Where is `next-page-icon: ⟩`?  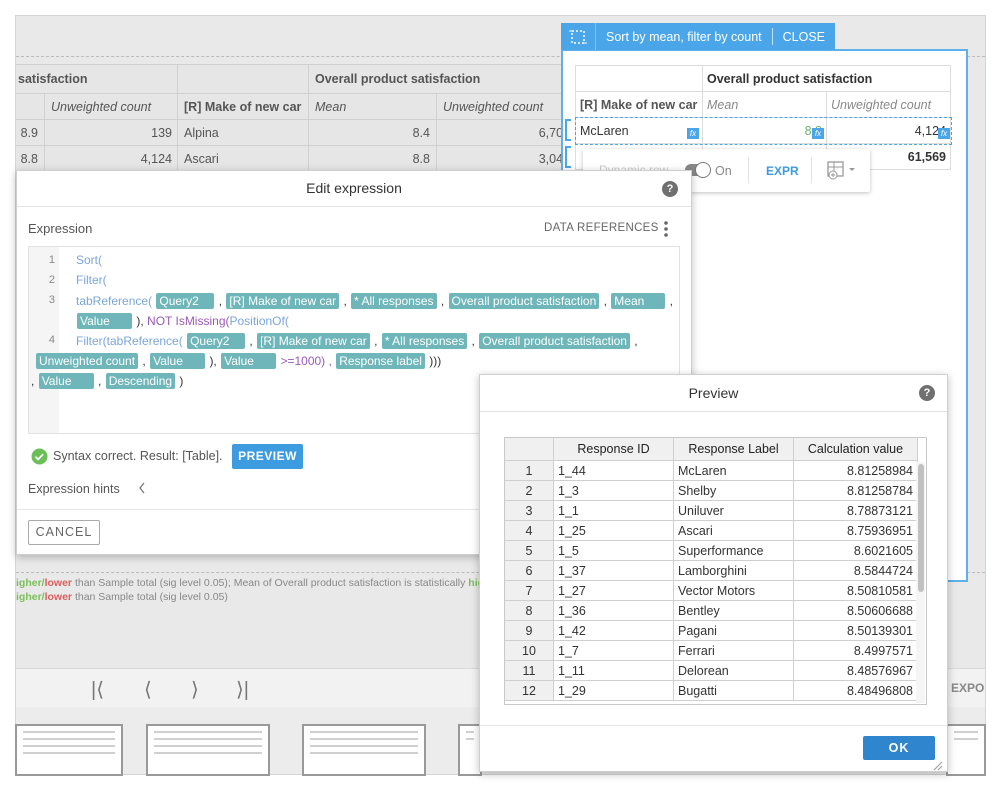 next-page-icon: ⟩ is located at coordinates (195, 689).